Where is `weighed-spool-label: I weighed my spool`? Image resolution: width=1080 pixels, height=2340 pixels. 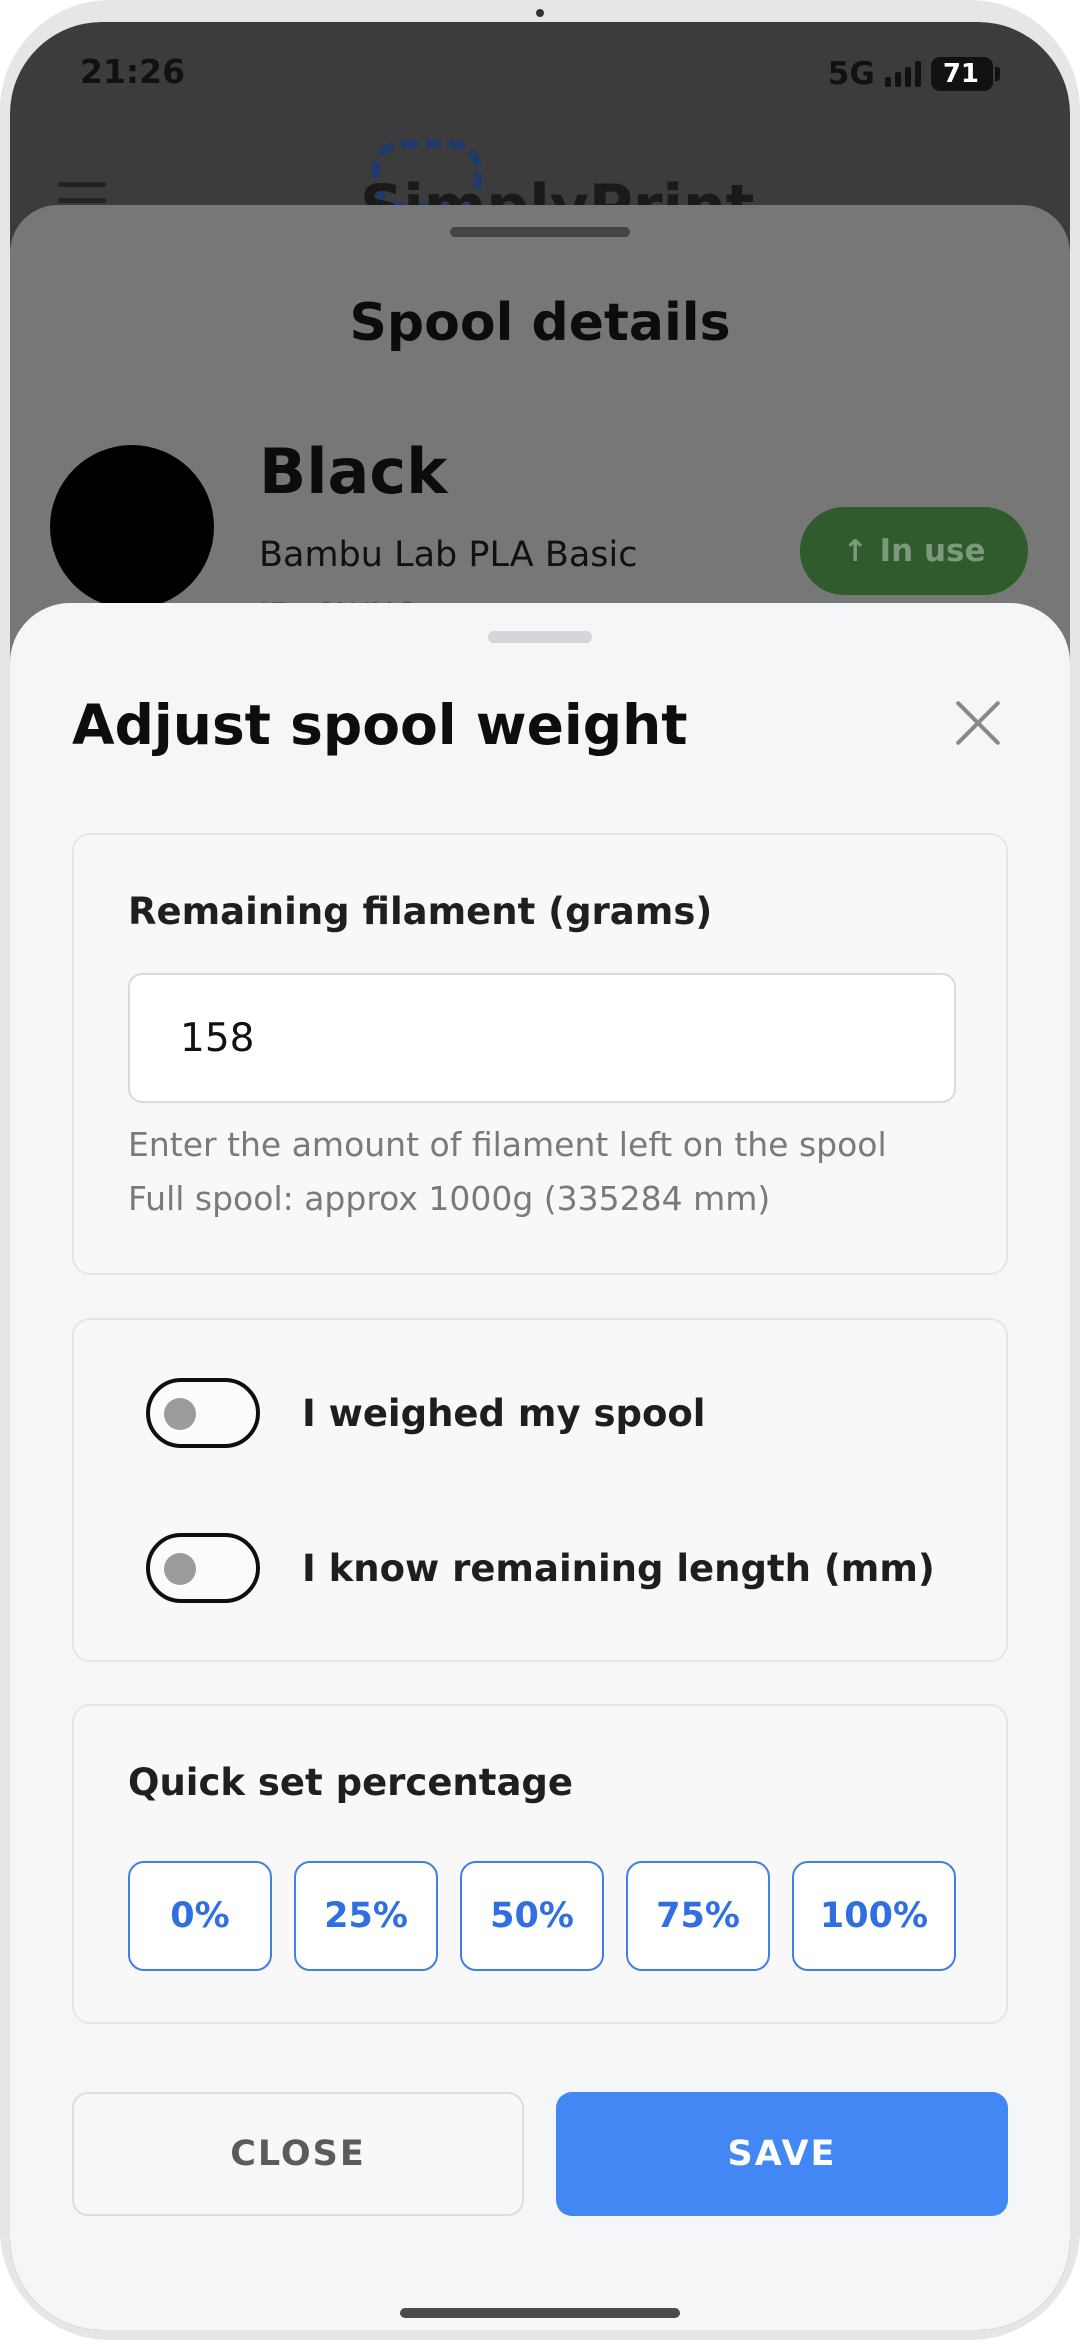 weighed-spool-label: I weighed my spool is located at coordinates (504, 1413).